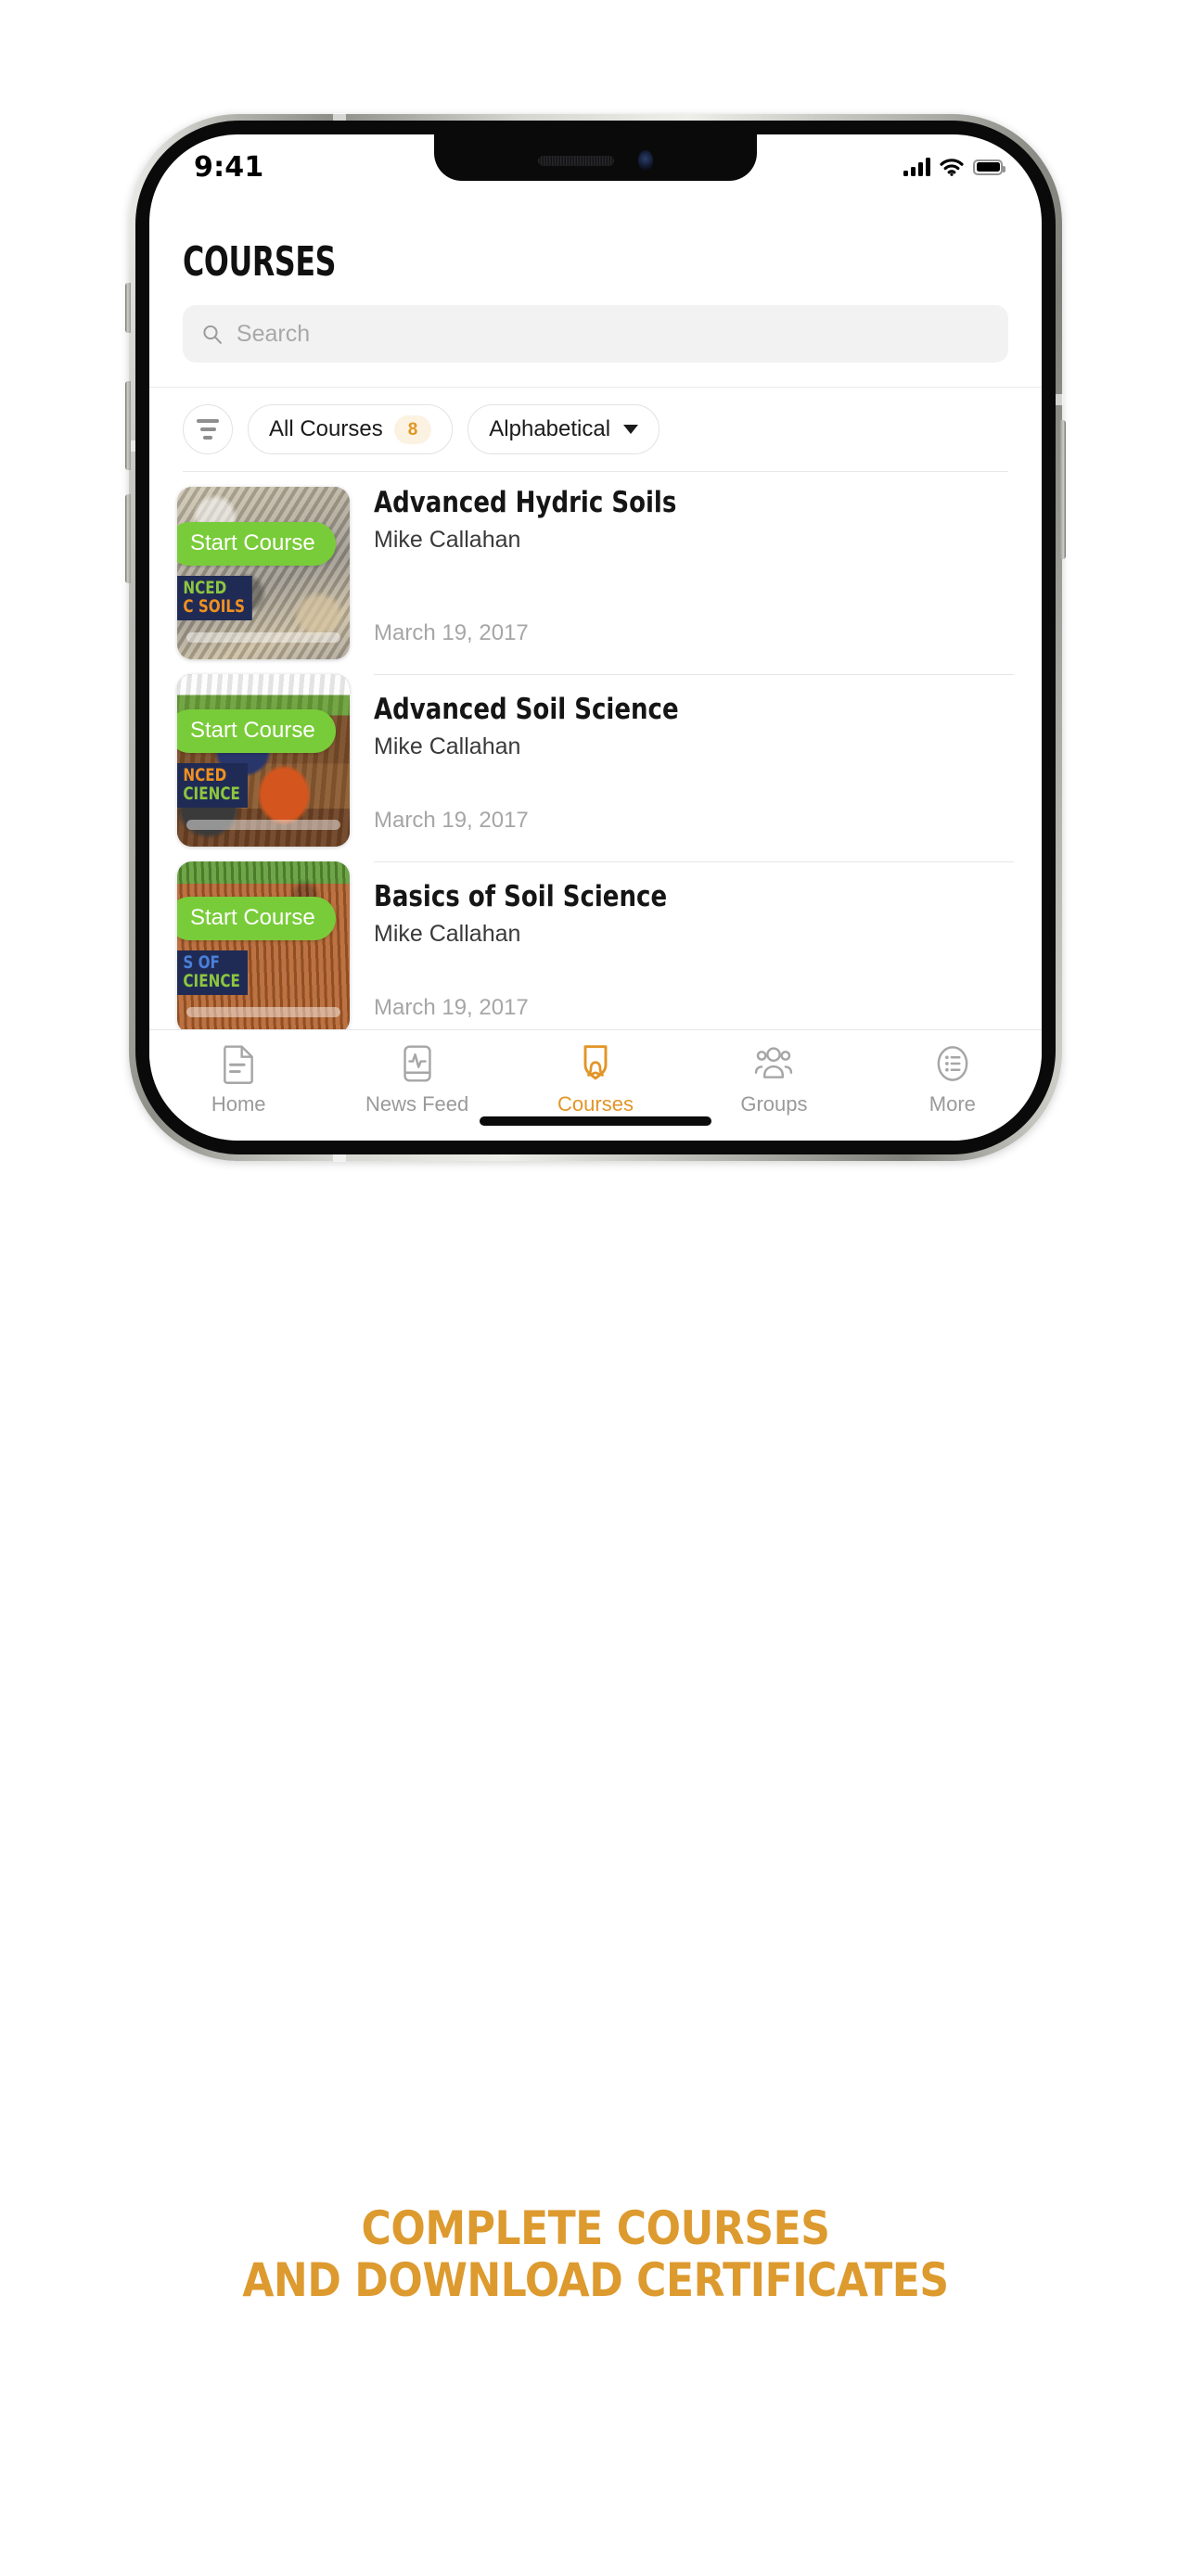 This screenshot has height=2576, width=1191. I want to click on mute-switch-button, so click(128, 308).